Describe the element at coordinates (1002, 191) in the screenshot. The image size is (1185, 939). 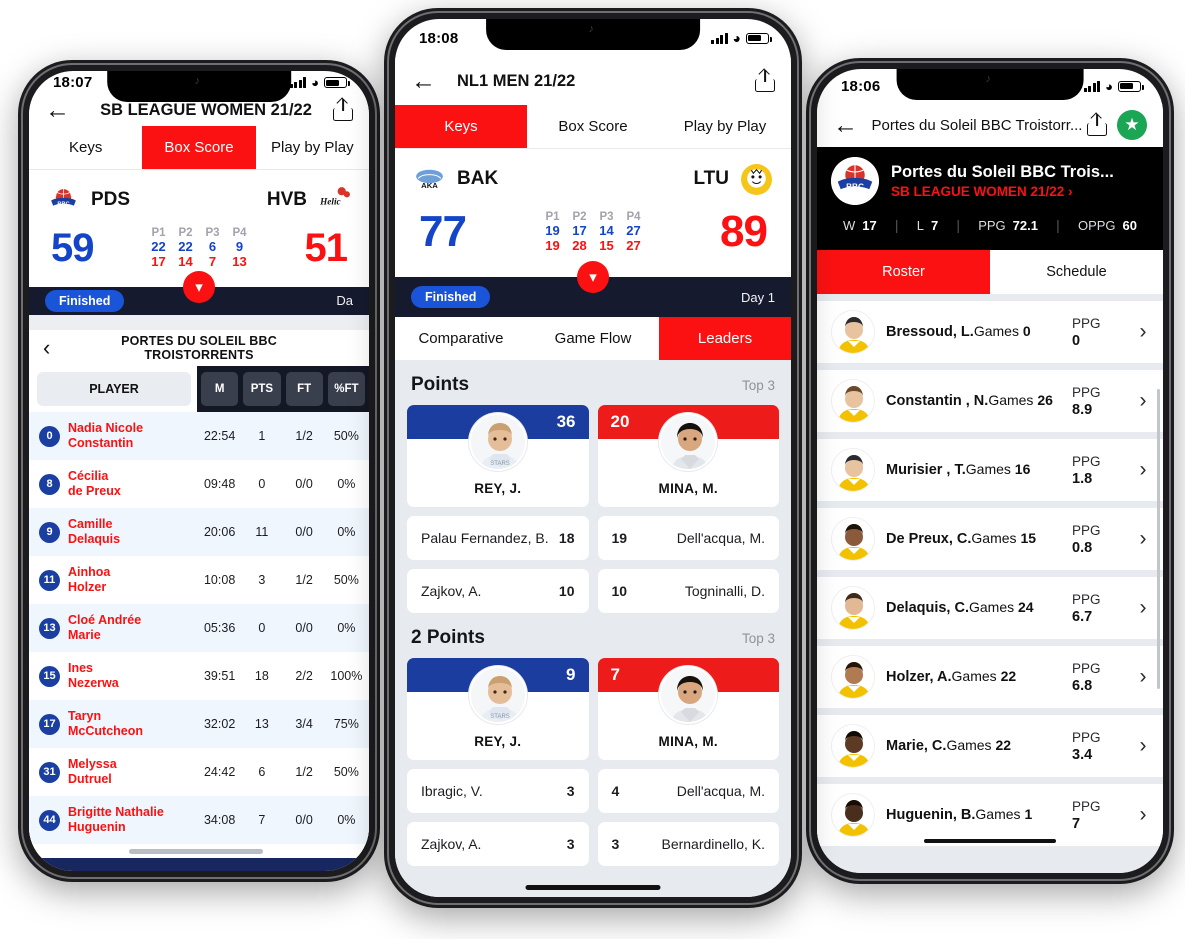
I see `team-league-link: SB LEAGUE WOMEN 21/22 ›` at that location.